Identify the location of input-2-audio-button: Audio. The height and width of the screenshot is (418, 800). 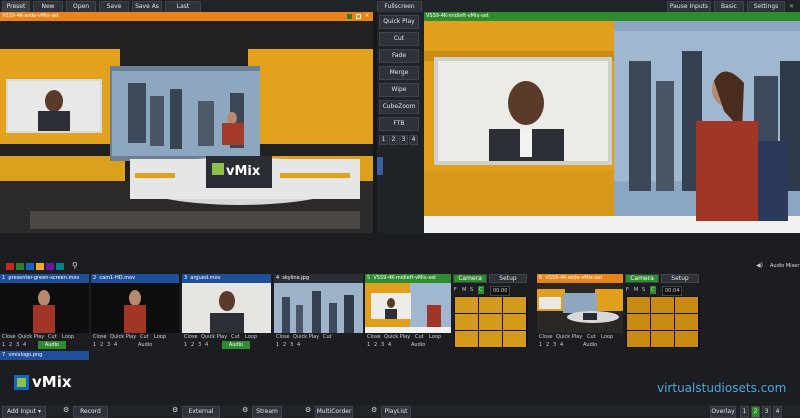
(145, 345).